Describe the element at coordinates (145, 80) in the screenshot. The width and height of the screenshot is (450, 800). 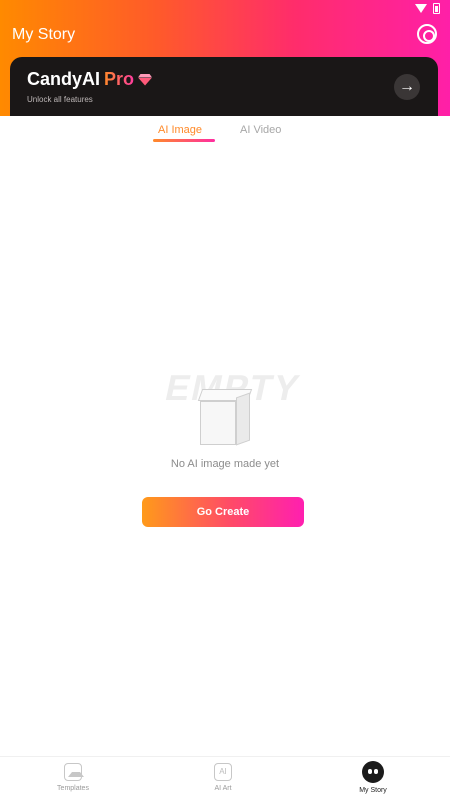
I see `diamond-icon` at that location.